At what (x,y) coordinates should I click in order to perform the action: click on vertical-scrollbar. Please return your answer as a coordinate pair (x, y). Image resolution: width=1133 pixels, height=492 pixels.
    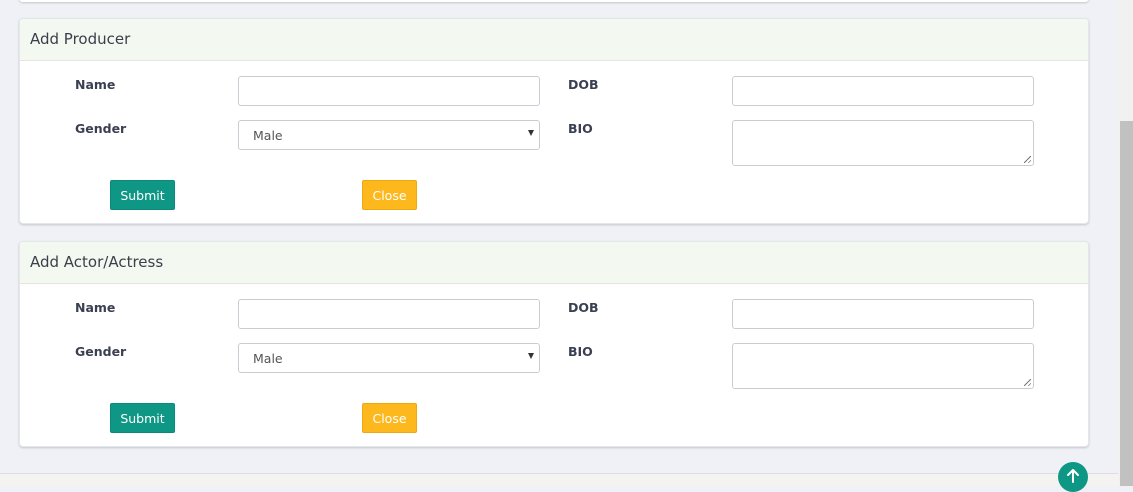
    Looking at the image, I should click on (1125, 243).